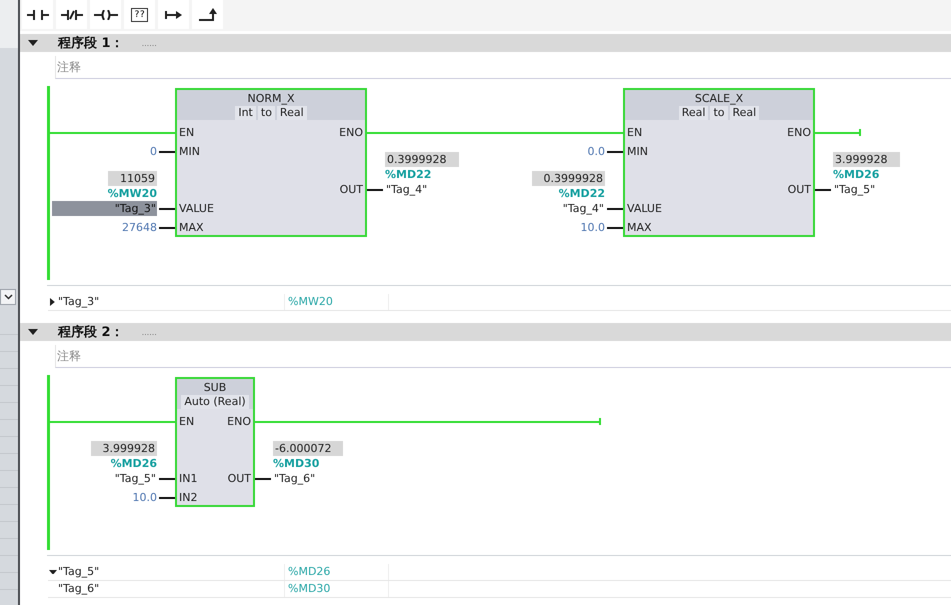  I want to click on block-name: NORM_X, so click(271, 98).